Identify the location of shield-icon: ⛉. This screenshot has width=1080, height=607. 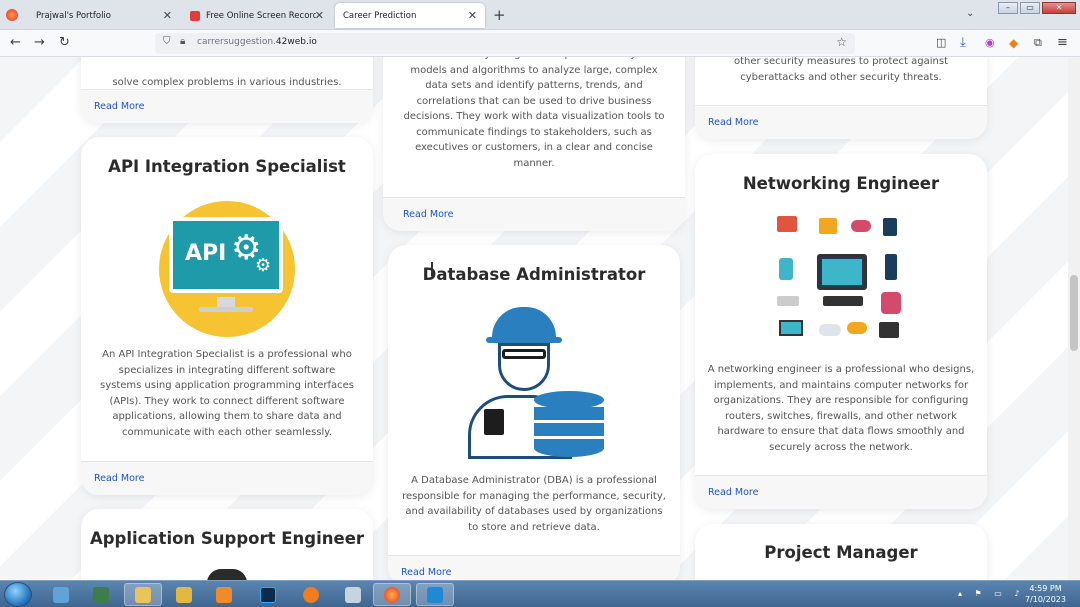
(167, 41).